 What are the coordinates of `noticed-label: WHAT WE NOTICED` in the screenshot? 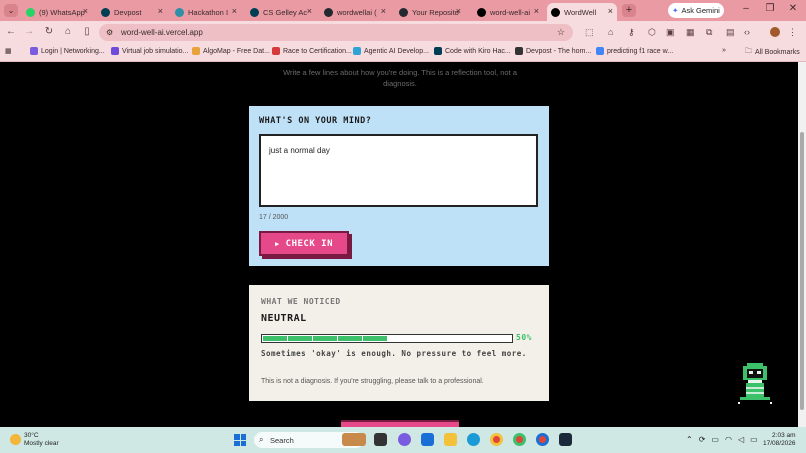 It's located at (301, 301).